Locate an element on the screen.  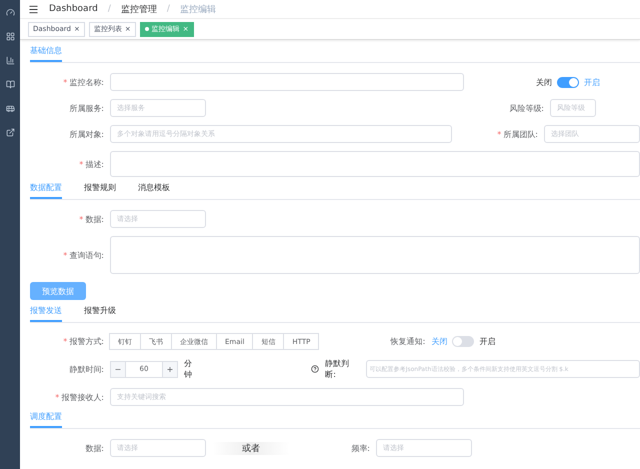
dashboard-icon is located at coordinates (10, 12).